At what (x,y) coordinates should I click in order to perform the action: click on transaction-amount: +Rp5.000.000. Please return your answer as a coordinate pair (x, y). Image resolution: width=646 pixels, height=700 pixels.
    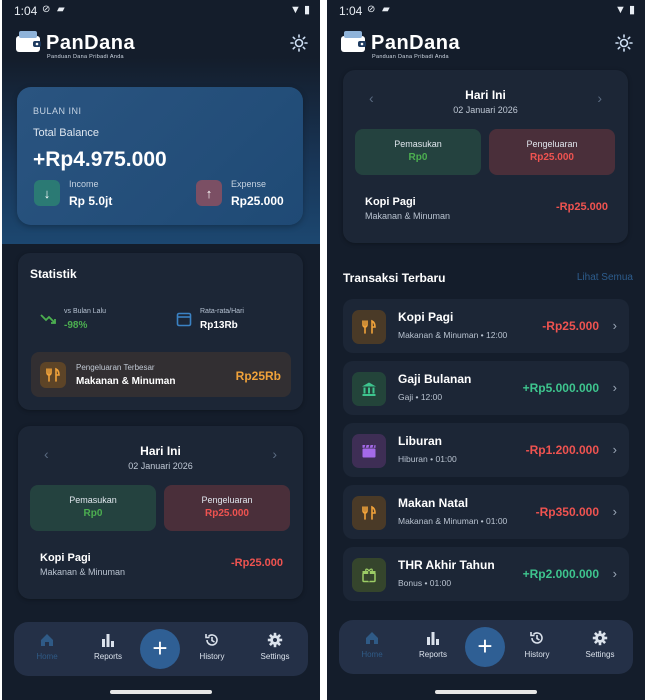
    Looking at the image, I should click on (560, 388).